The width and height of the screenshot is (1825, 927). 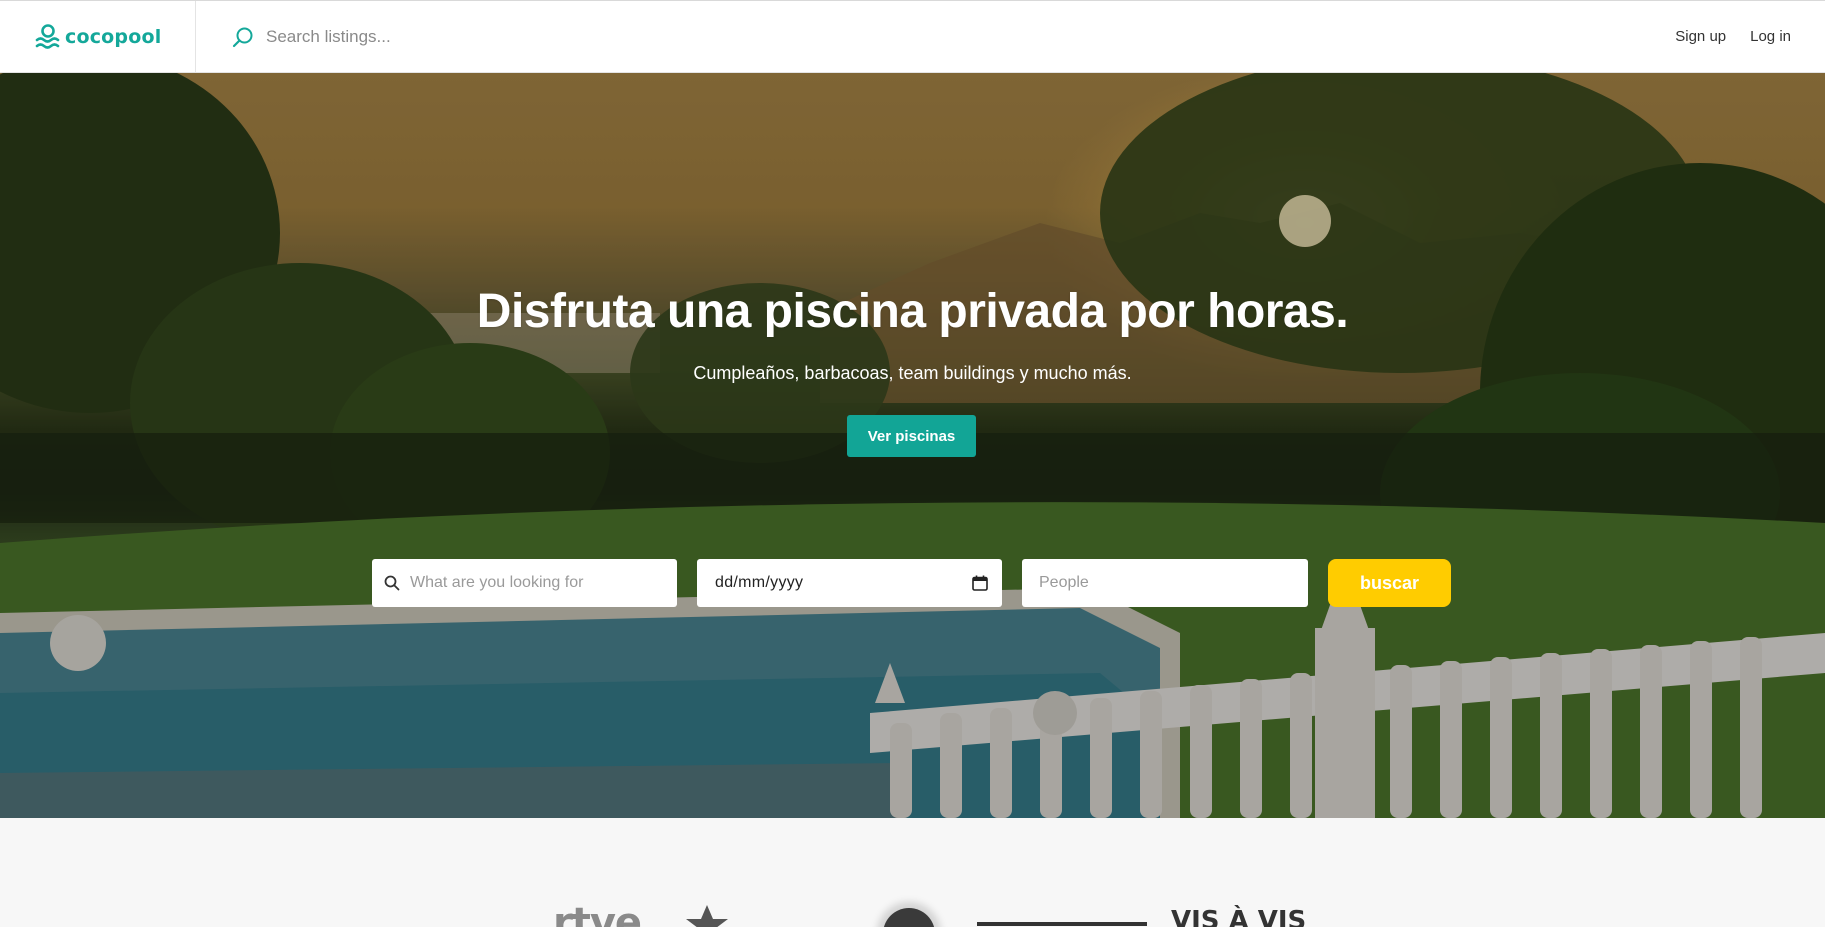 What do you see at coordinates (707, 916) in the screenshot?
I see `press-logo-star-icon` at bounding box center [707, 916].